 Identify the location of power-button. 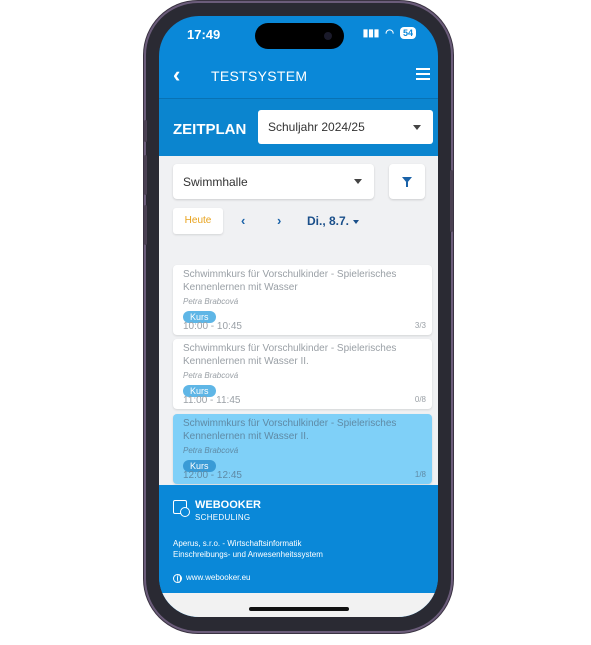
(451, 201).